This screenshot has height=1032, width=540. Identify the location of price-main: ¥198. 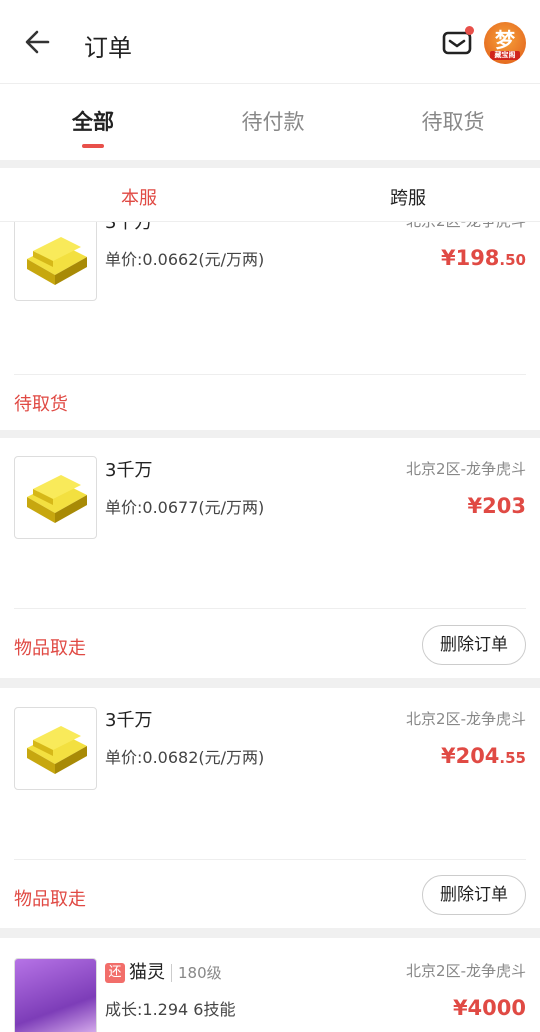
(470, 258).